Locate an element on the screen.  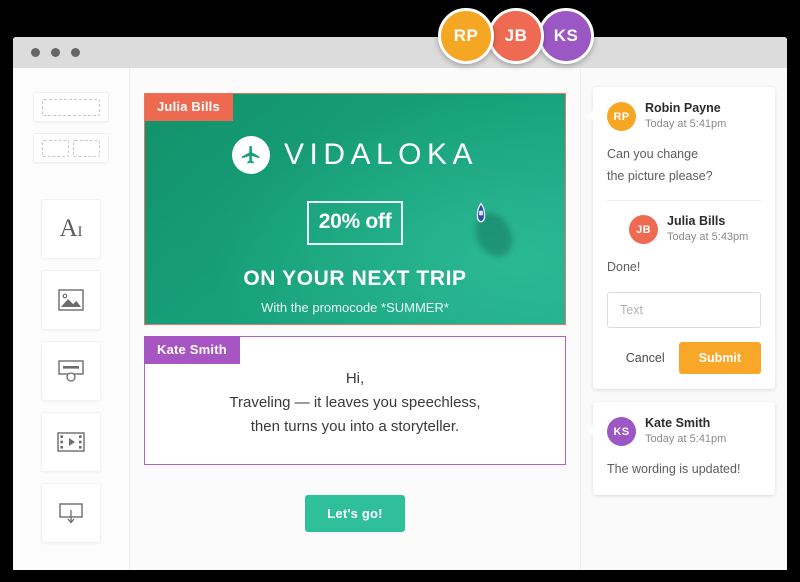
tool-sidebar: AI is located at coordinates (71, 319).